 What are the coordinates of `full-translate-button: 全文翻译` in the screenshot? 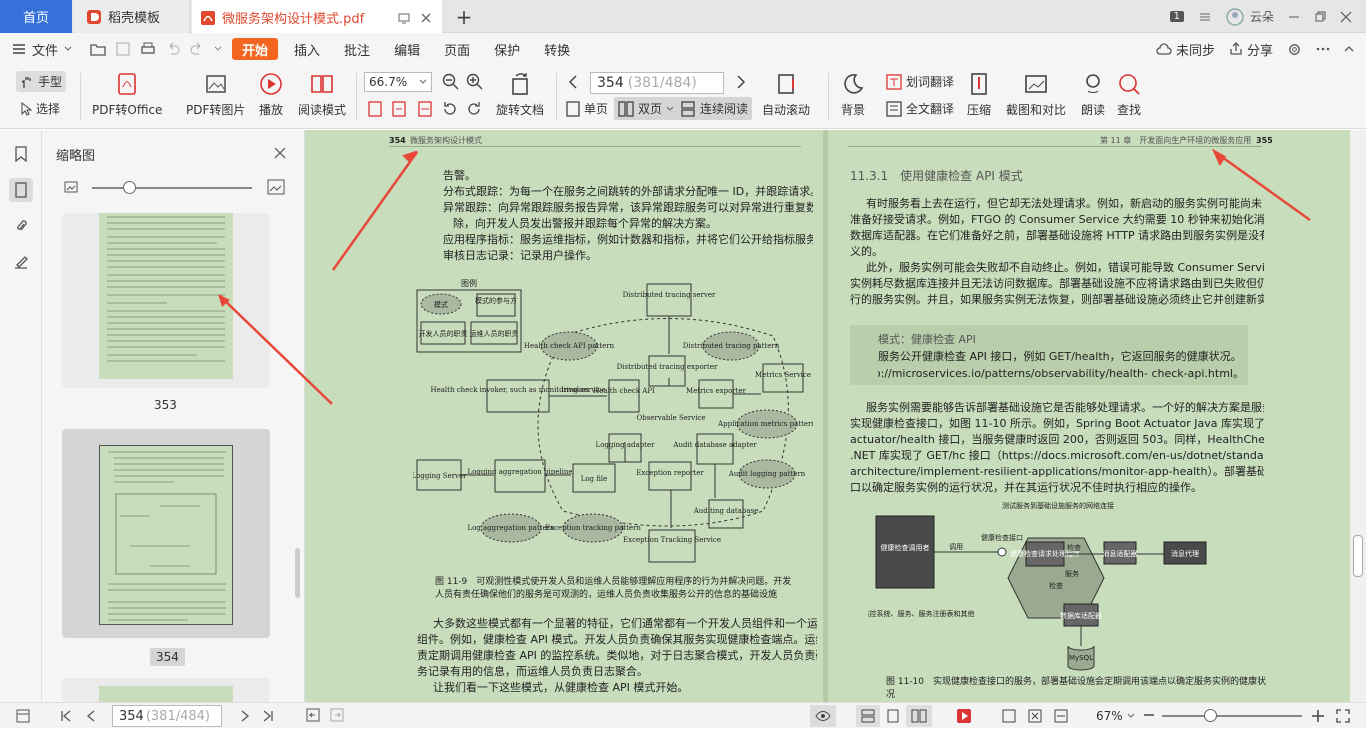 It's located at (920, 108).